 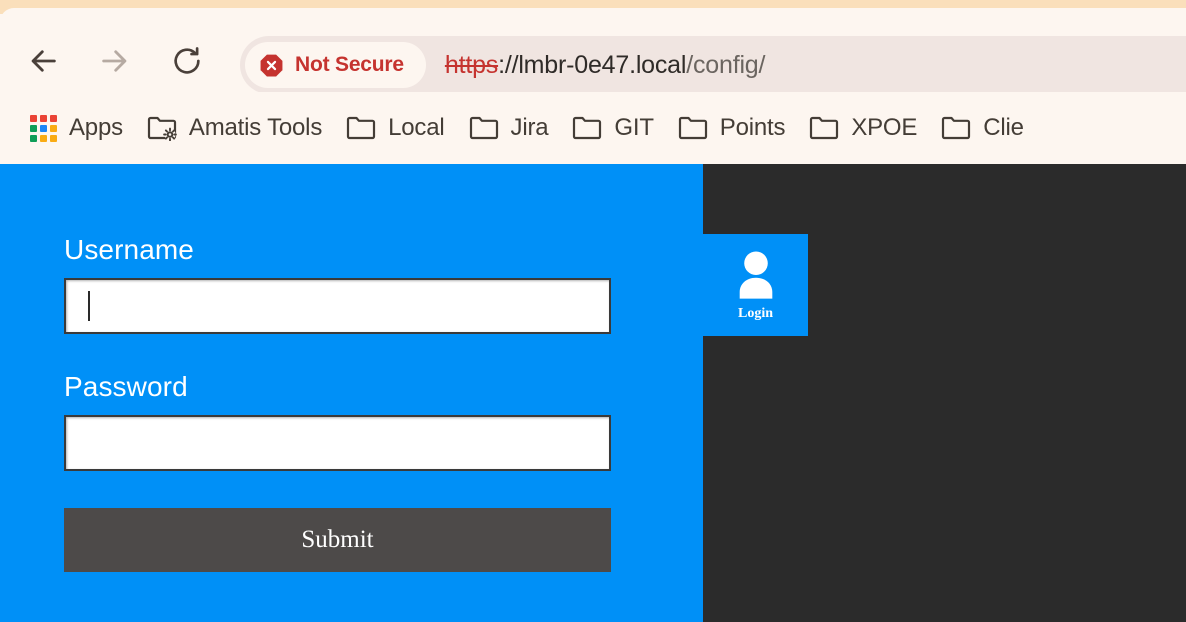 I want to click on bookmark-label: Apps, so click(x=96, y=127).